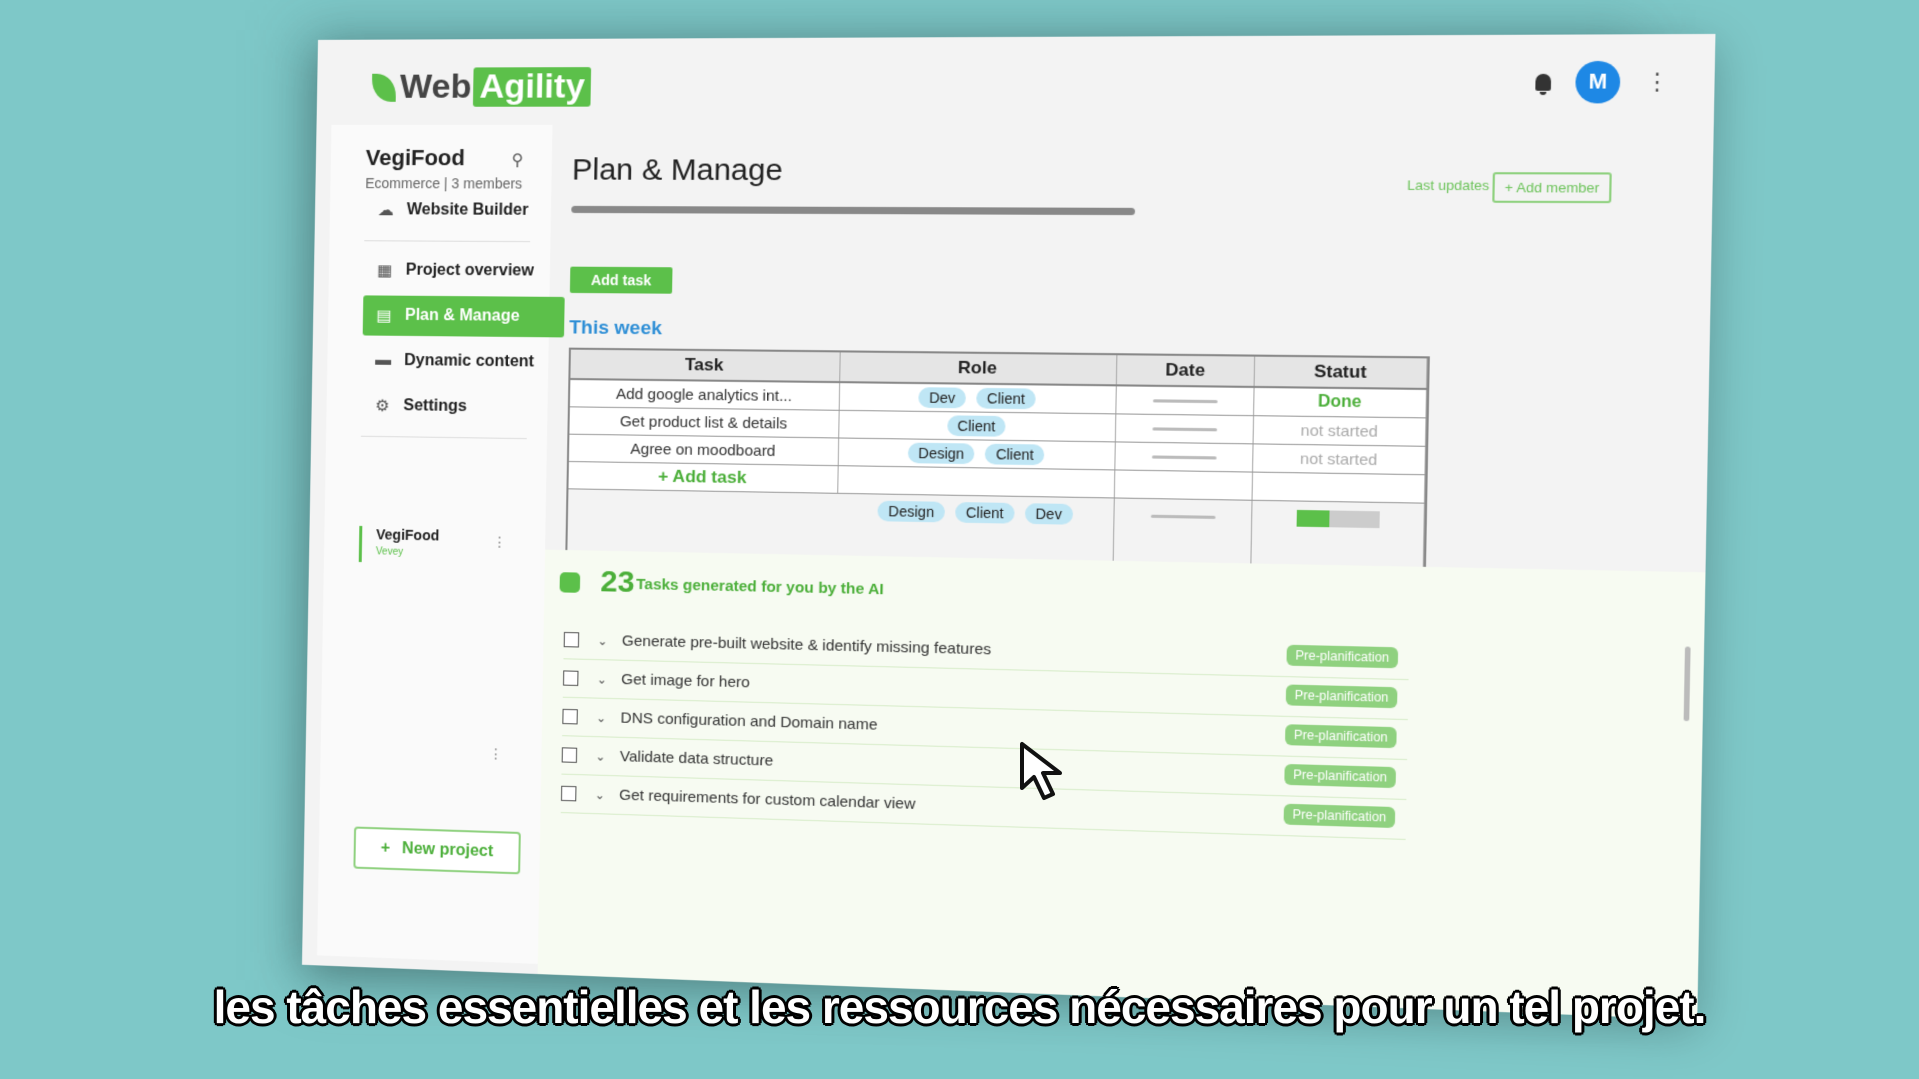  What do you see at coordinates (389, 552) in the screenshot?
I see `sidebar-project-location: Vevey` at bounding box center [389, 552].